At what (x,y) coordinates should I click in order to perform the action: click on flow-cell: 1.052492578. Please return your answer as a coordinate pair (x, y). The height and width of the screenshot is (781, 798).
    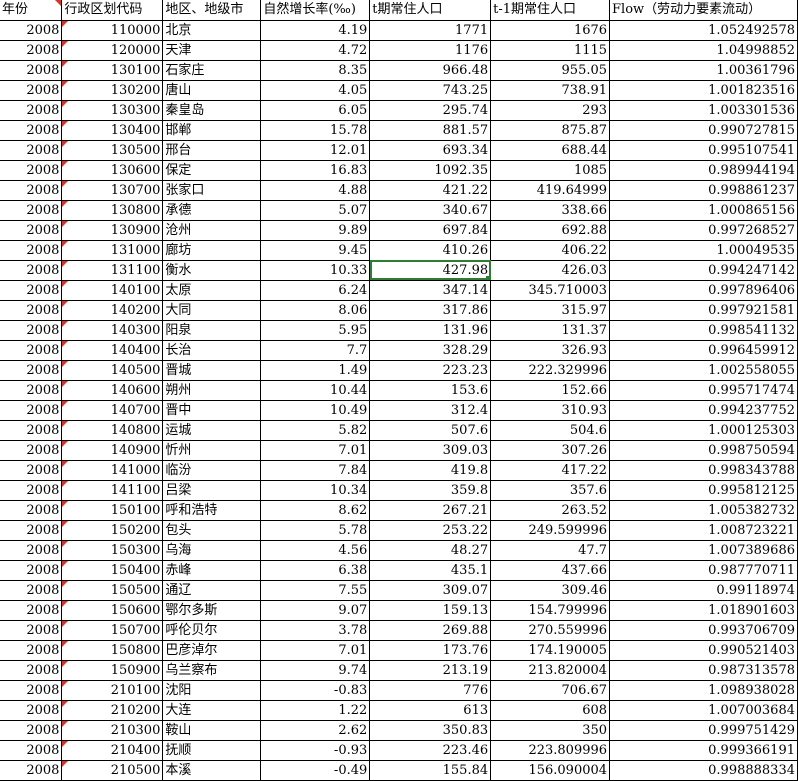
    Looking at the image, I should click on (703, 30).